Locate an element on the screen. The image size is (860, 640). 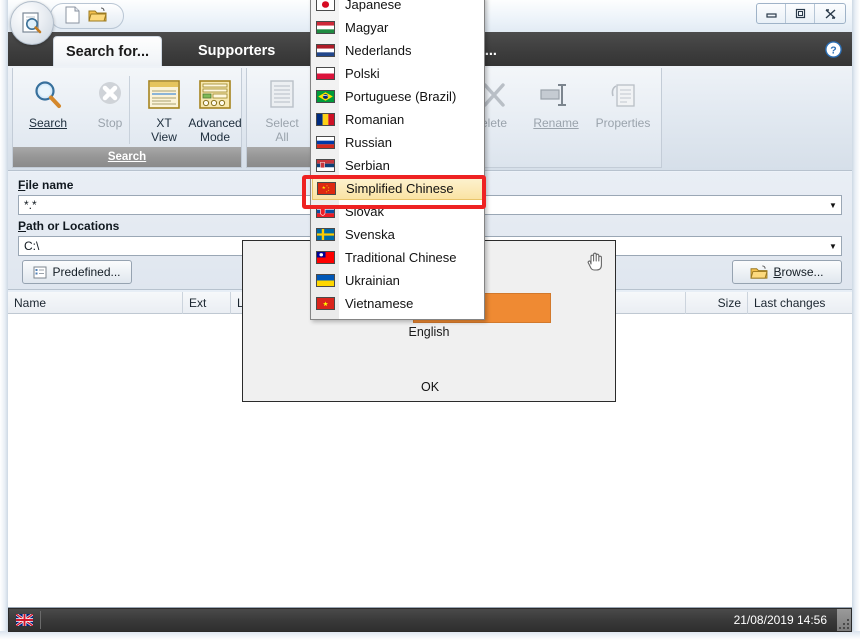
tw-flag-icon is located at coordinates (325, 257).